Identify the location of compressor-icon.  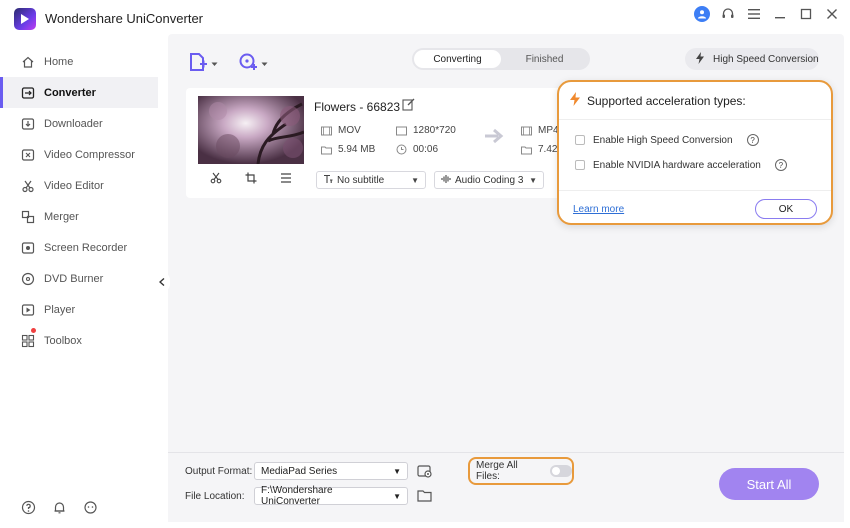
(28, 155).